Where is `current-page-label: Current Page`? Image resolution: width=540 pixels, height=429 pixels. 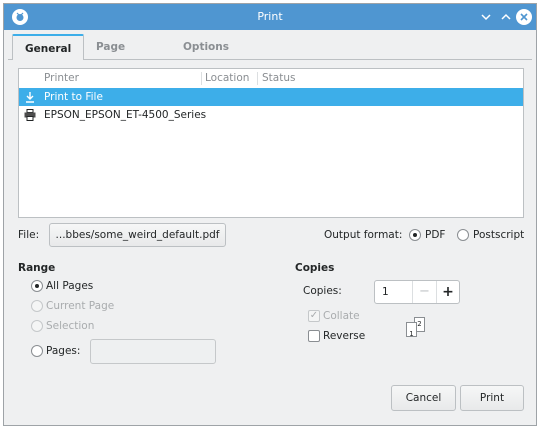
current-page-label: Current Page is located at coordinates (80, 306).